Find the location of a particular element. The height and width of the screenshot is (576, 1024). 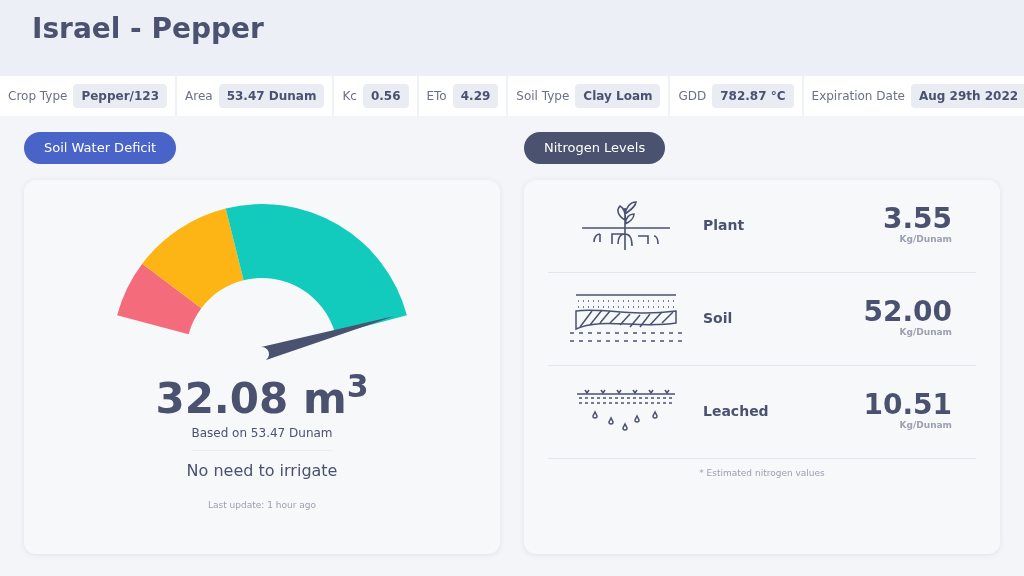

field-label: GDD is located at coordinates (692, 96).